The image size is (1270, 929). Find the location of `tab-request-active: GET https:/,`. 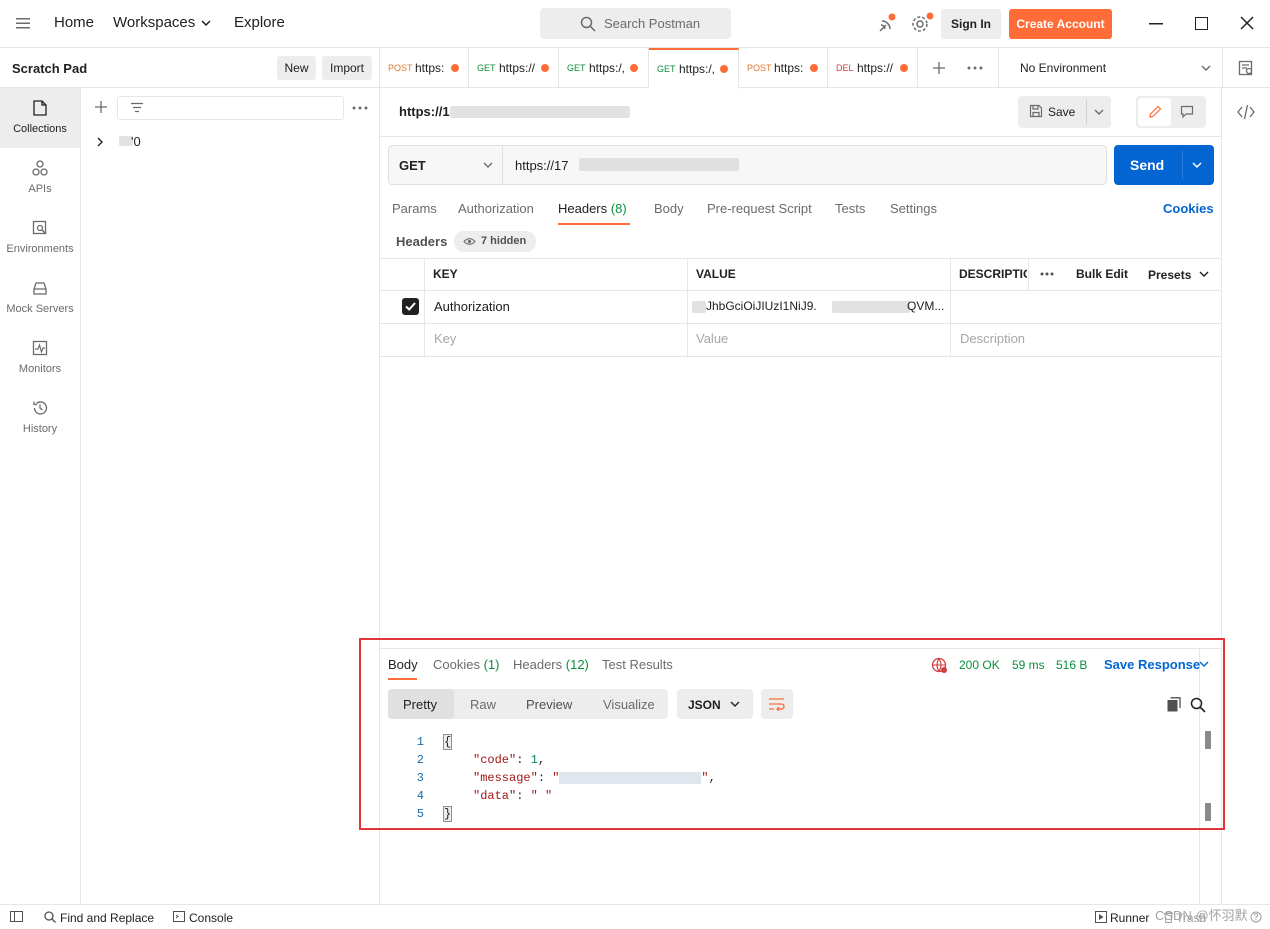

tab-request-active: GET https:/, is located at coordinates (694, 68).